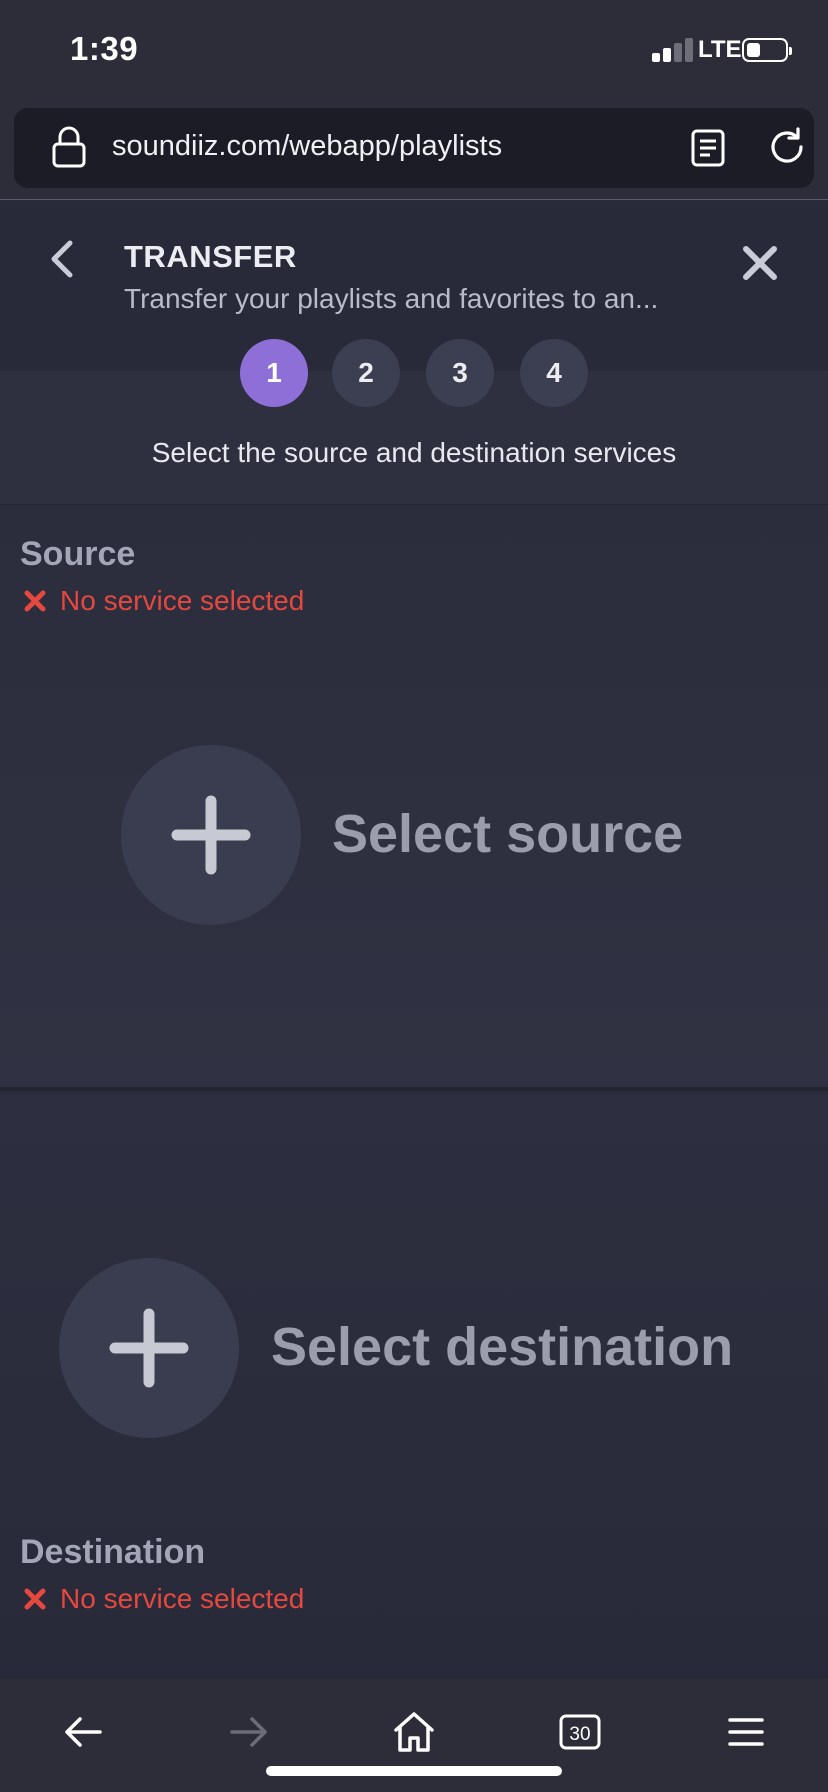 The height and width of the screenshot is (1792, 828). What do you see at coordinates (708, 148) in the screenshot?
I see `reader-icon` at bounding box center [708, 148].